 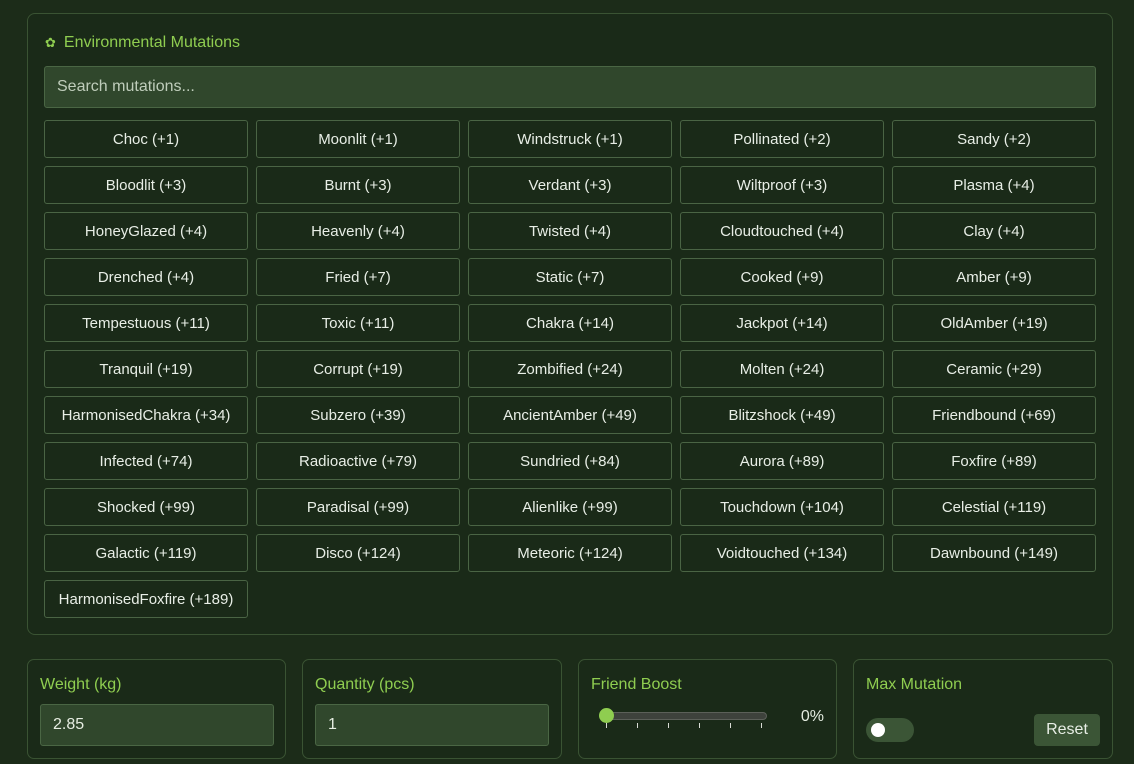 What do you see at coordinates (570, 553) in the screenshot?
I see `mutation-button: Meteoric (+124)` at bounding box center [570, 553].